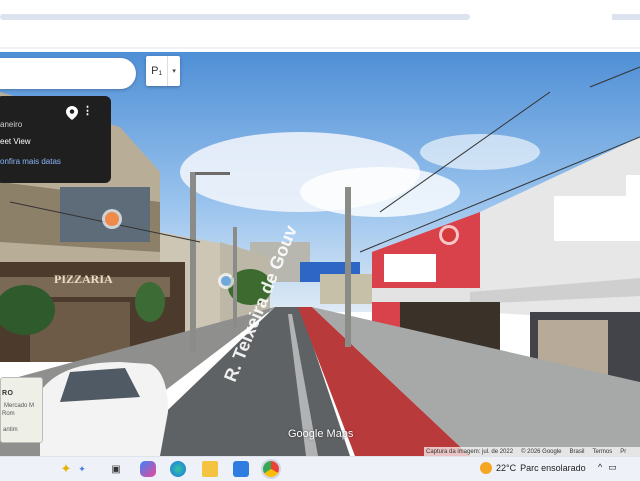 Image resolution: width=640 pixels, height=481 pixels. What do you see at coordinates (157, 71) in the screenshot?
I see `pegman-icon: P₁` at bounding box center [157, 71].